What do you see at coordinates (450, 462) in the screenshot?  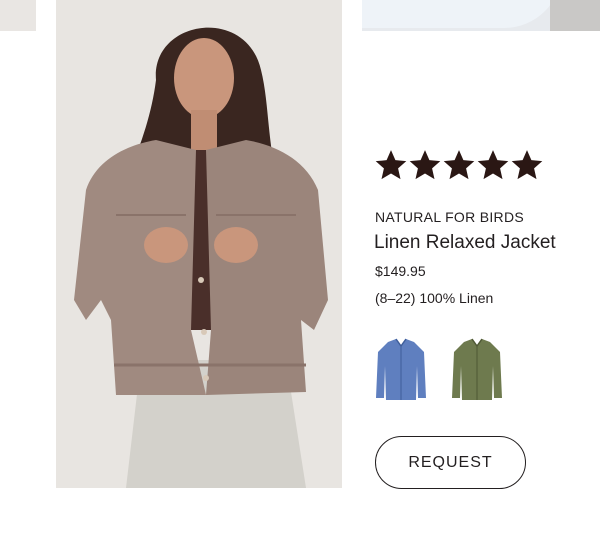 I see `request-button: REQUEST` at bounding box center [450, 462].